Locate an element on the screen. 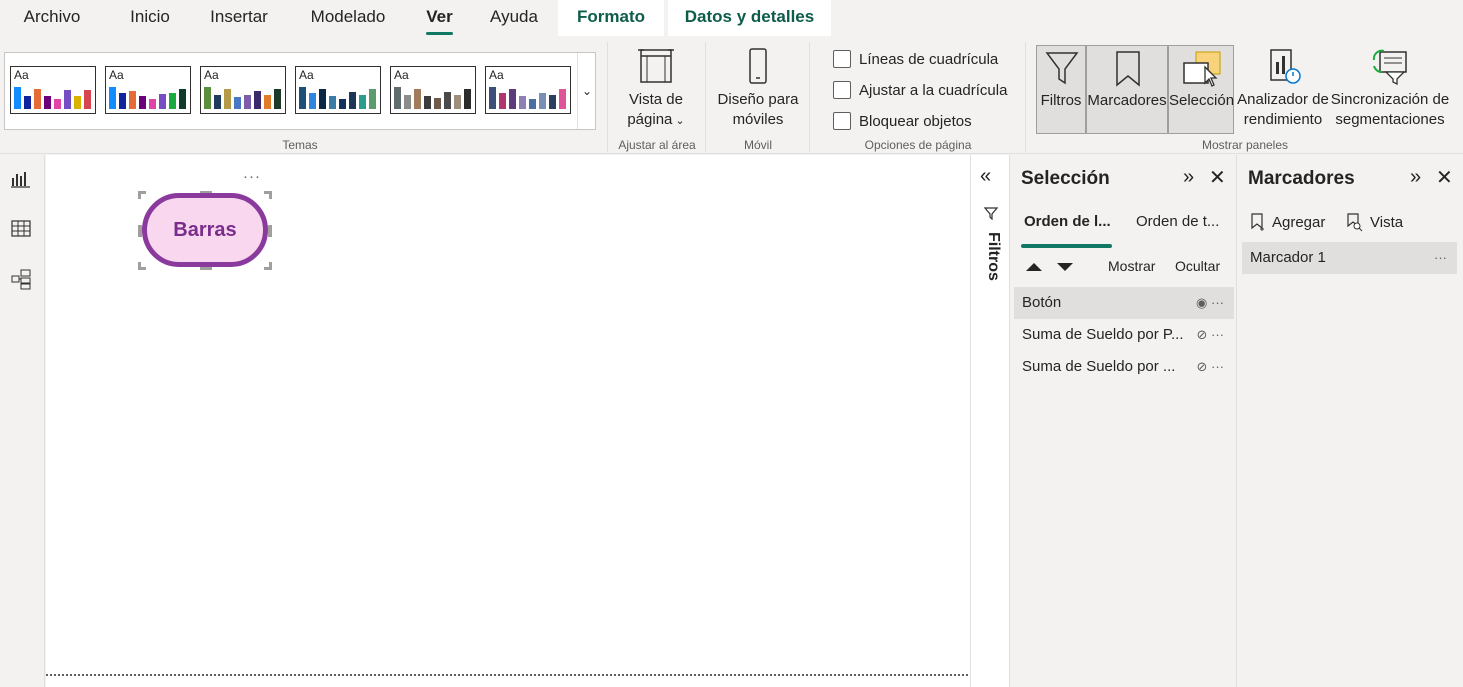 The width and height of the screenshot is (1463, 687). eye-icon: ◉ is located at coordinates (1201, 302).